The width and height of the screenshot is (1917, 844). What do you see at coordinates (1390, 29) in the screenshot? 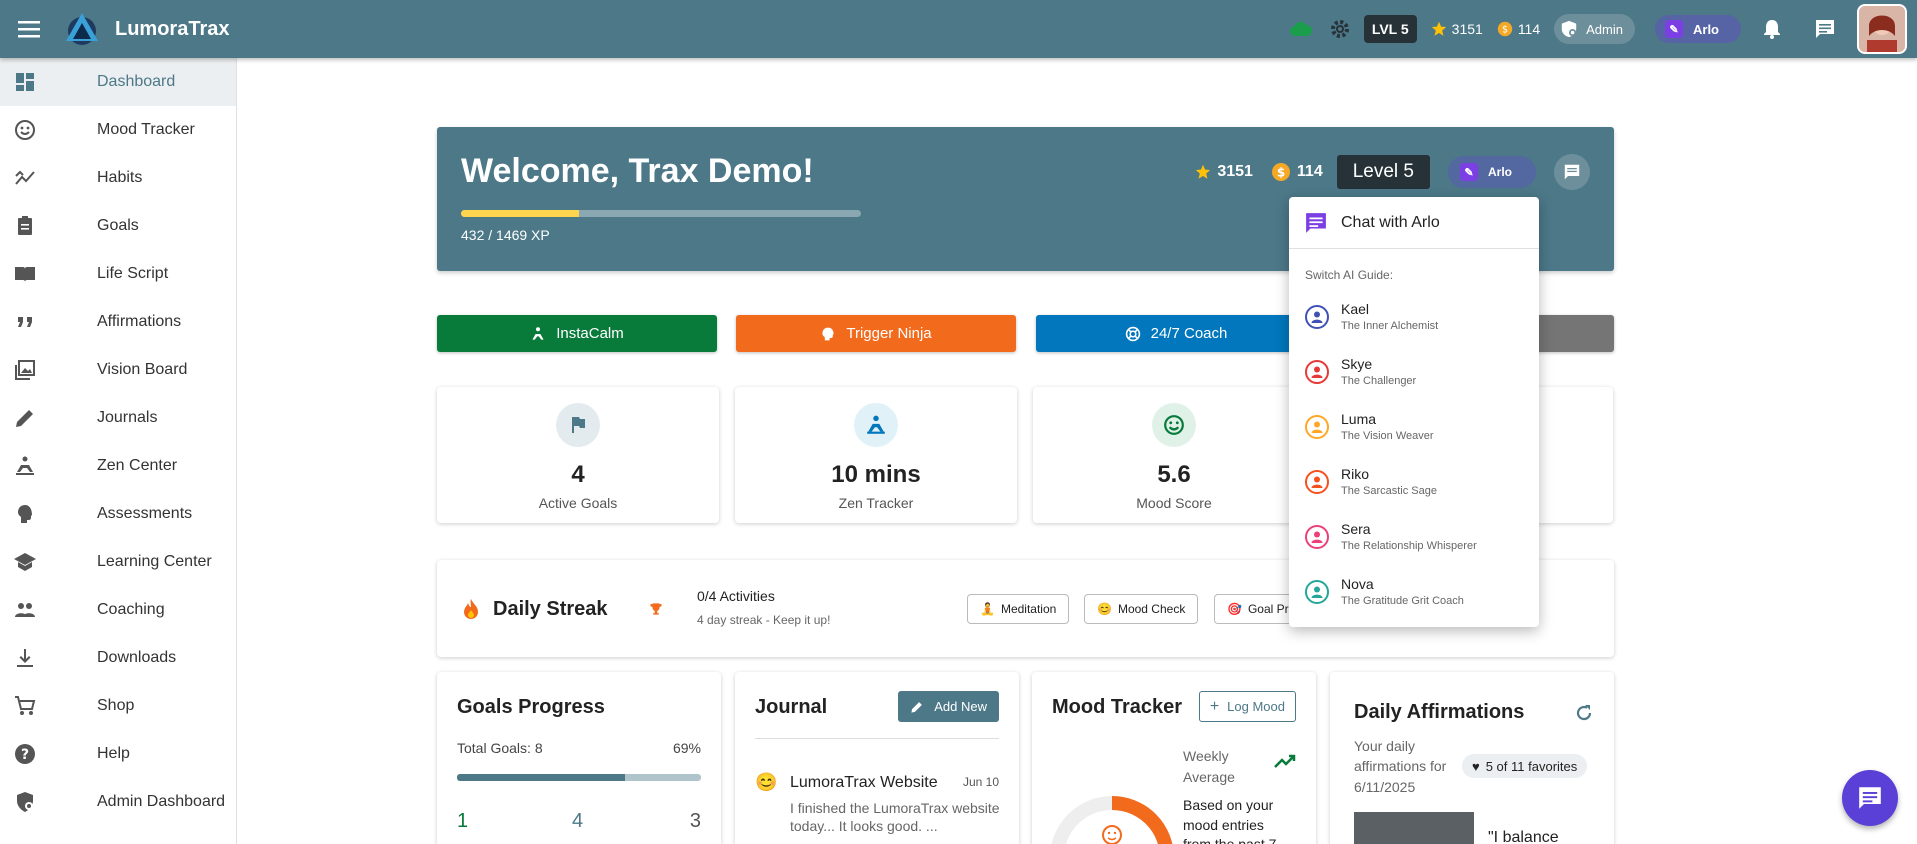
I see `level-badge: LVL 5` at bounding box center [1390, 29].